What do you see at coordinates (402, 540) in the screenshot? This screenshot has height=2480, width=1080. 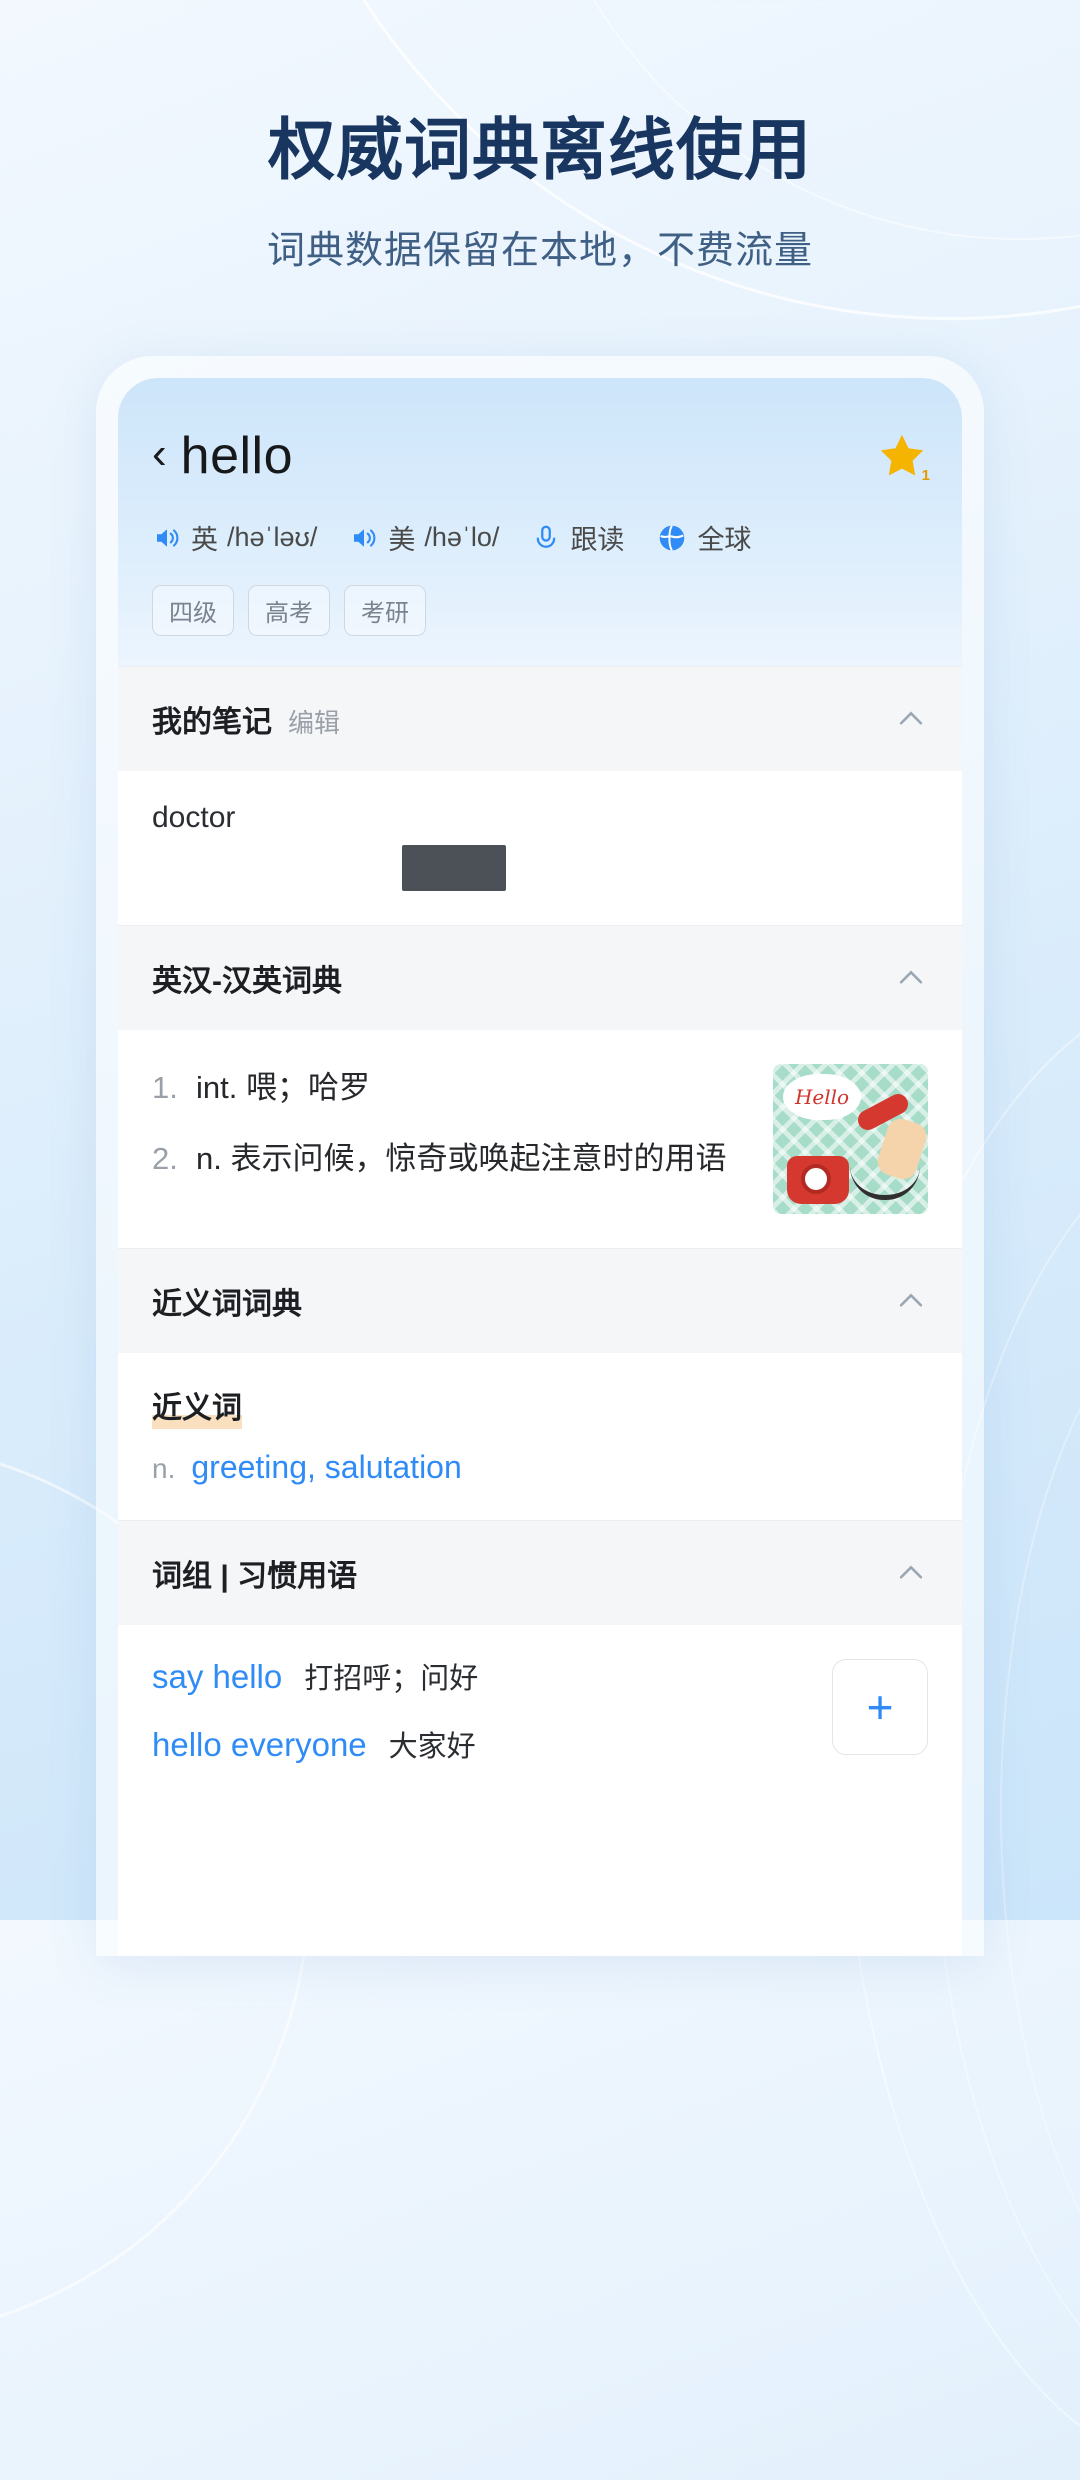 I see `pronunciation-region-us: 美` at bounding box center [402, 540].